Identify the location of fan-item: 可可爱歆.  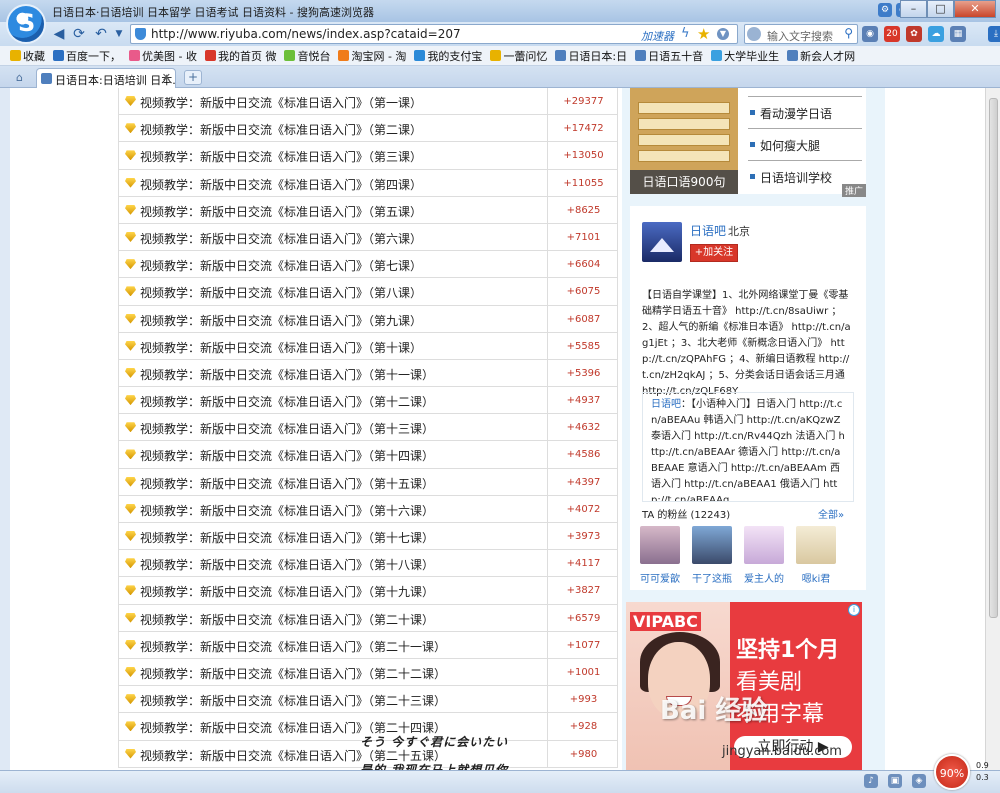
(660, 555).